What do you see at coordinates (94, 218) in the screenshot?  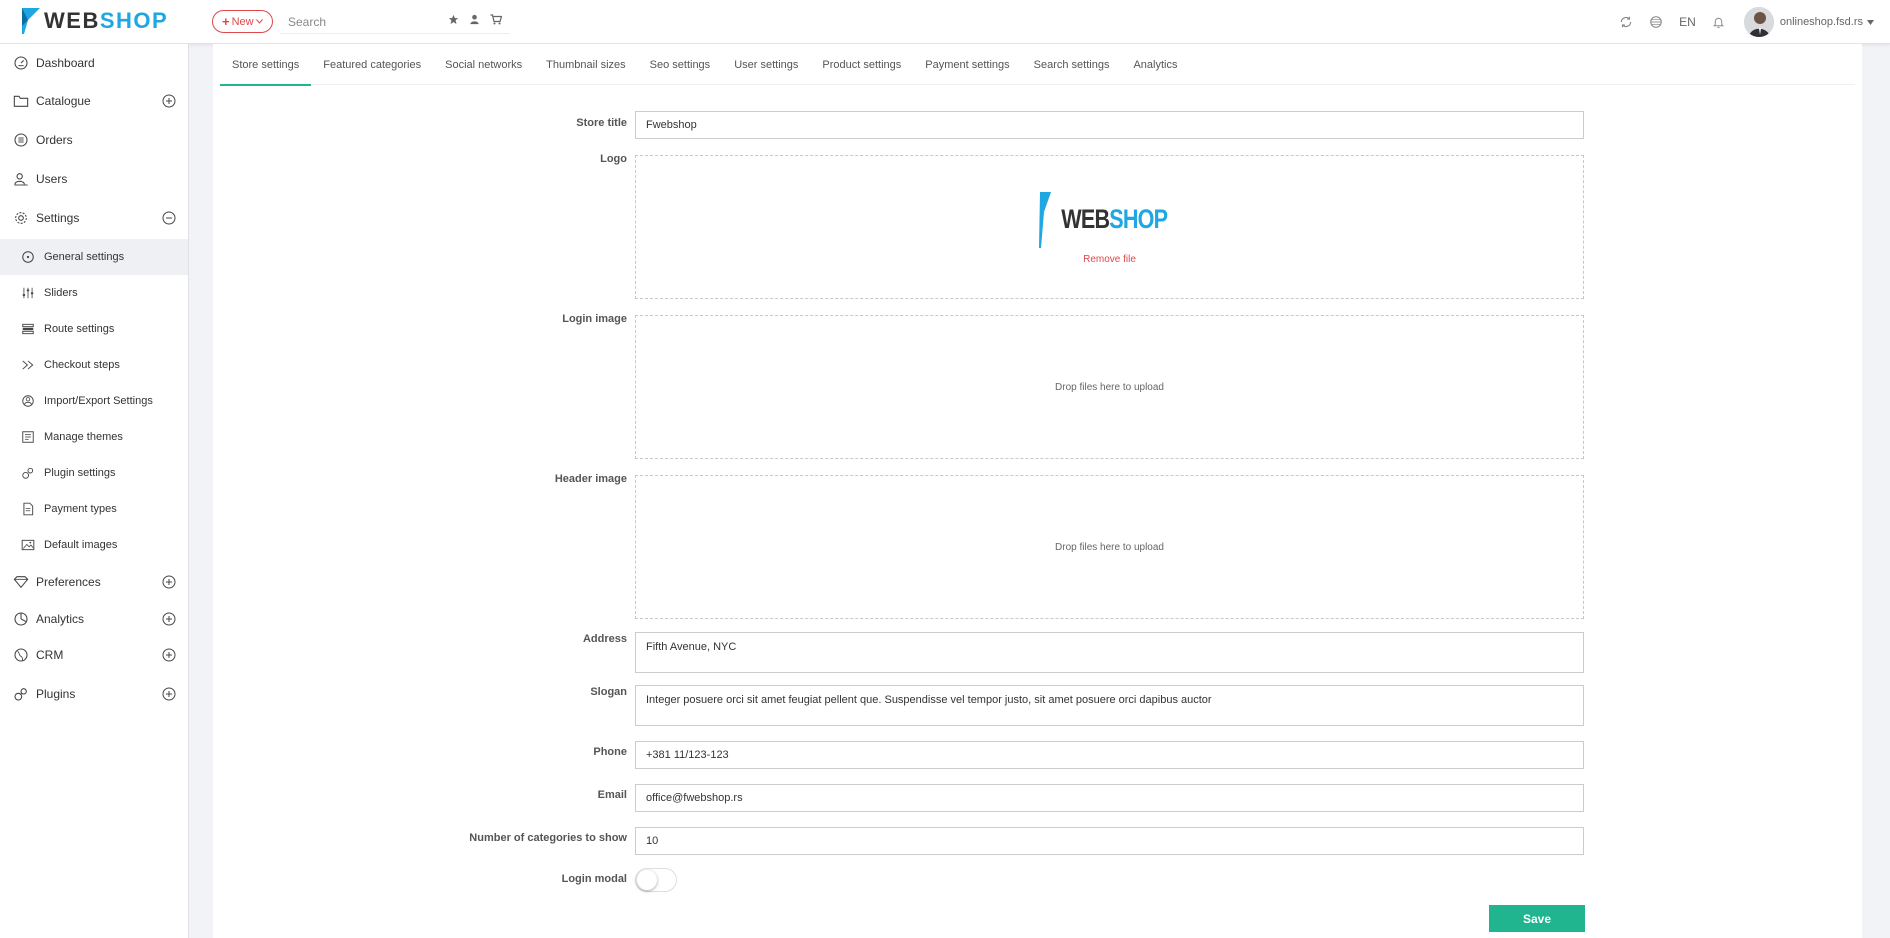 I see `sidebar-item-settings: Settings` at bounding box center [94, 218].